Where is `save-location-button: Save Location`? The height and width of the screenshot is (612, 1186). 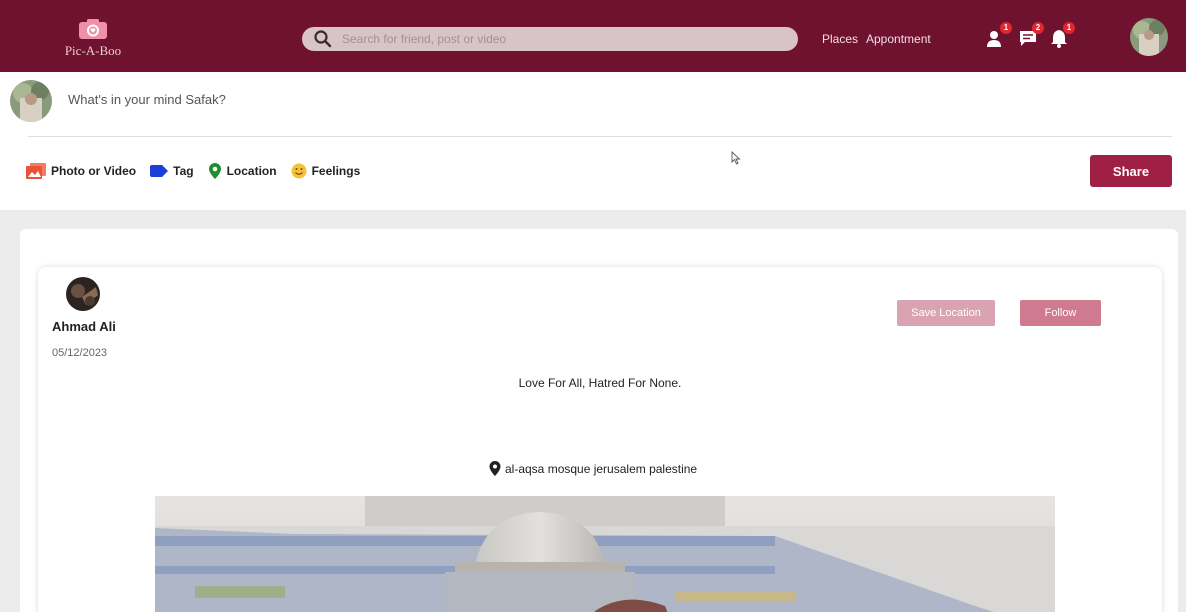
save-location-button: Save Location is located at coordinates (946, 313).